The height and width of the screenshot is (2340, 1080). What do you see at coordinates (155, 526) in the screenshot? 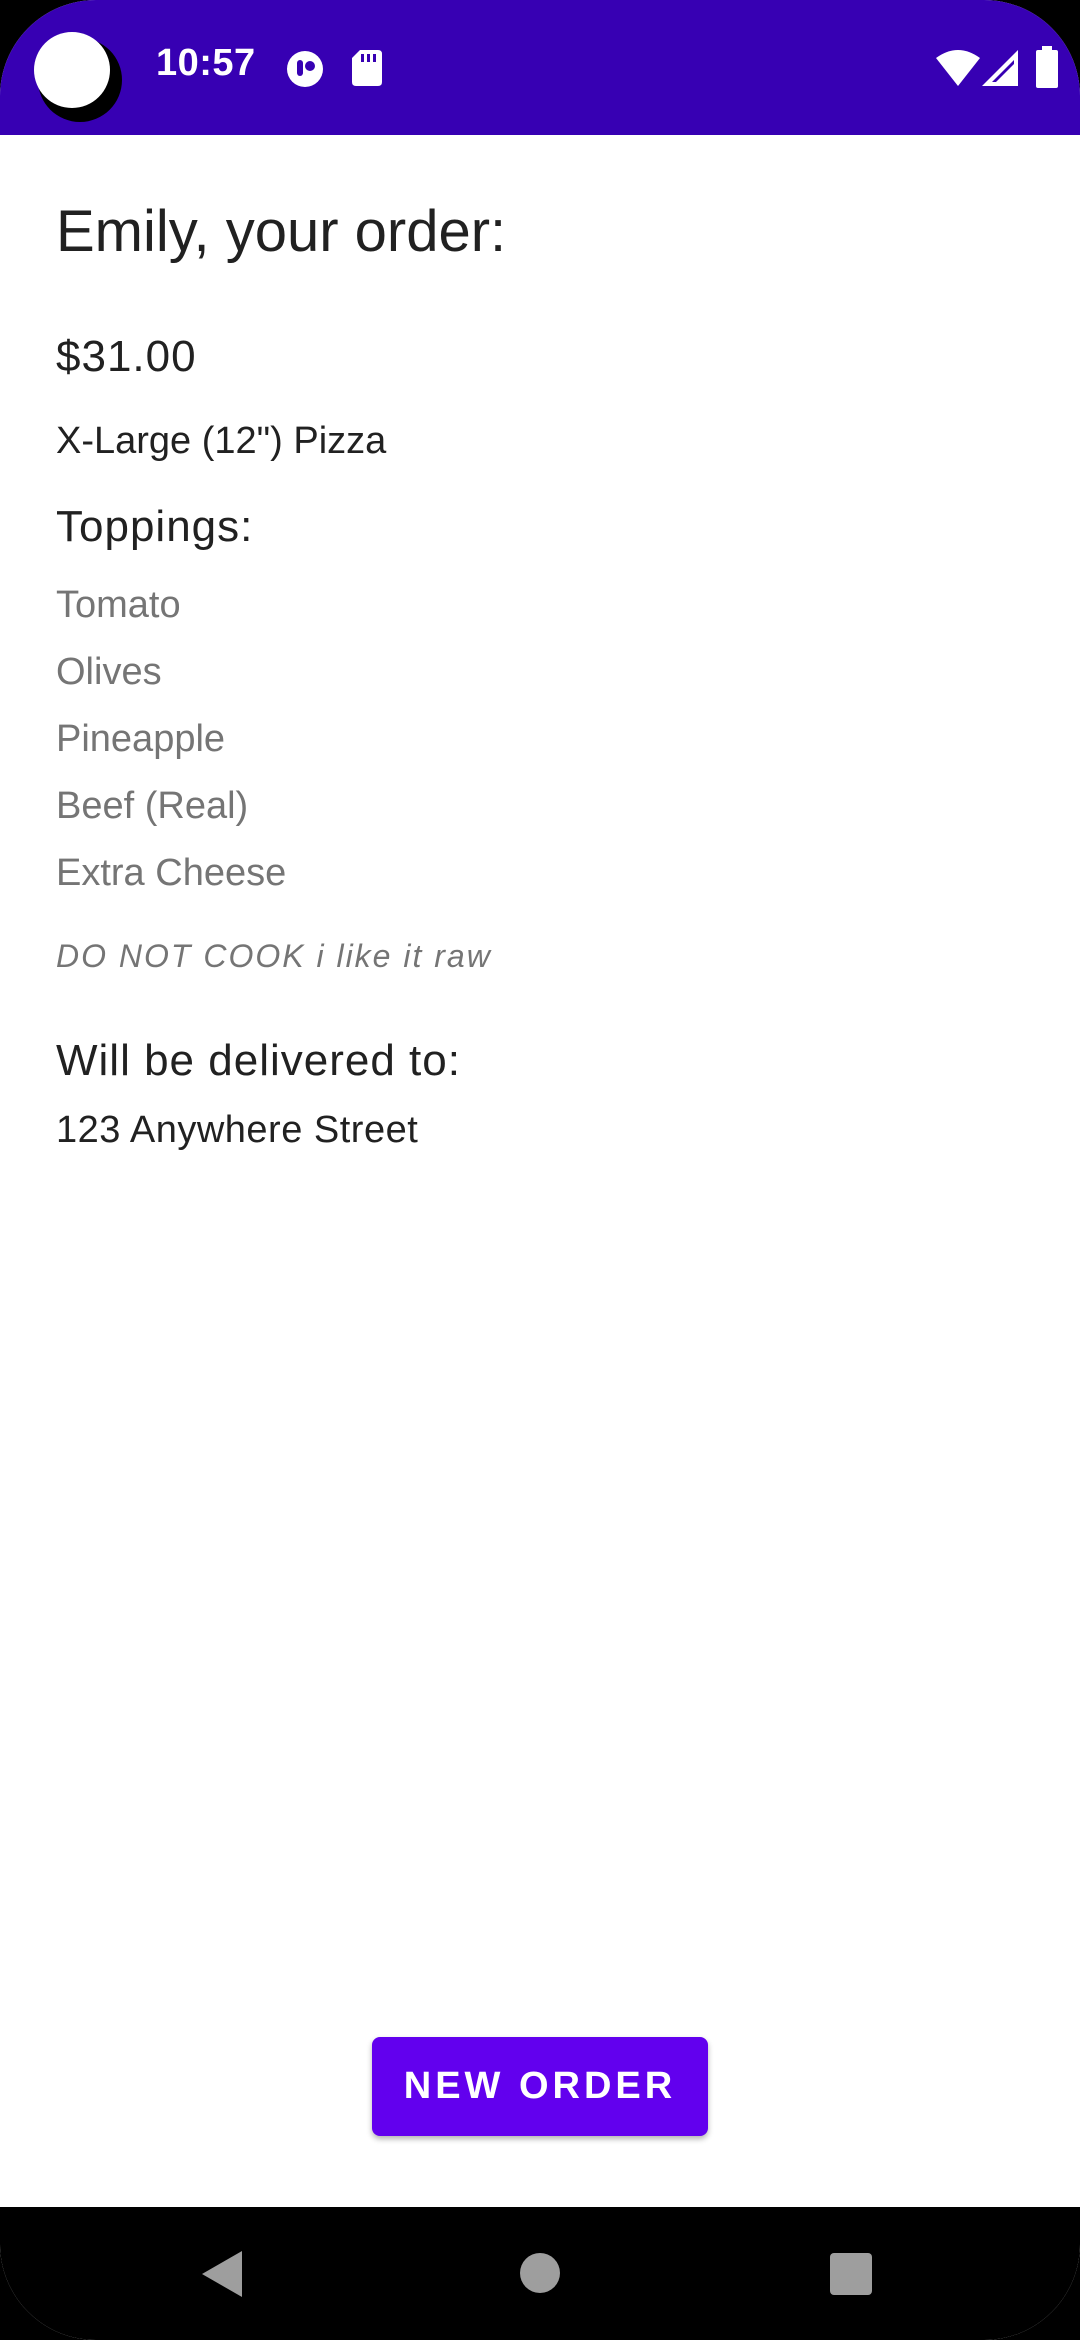
I see `toppings-heading: Toppings:` at bounding box center [155, 526].